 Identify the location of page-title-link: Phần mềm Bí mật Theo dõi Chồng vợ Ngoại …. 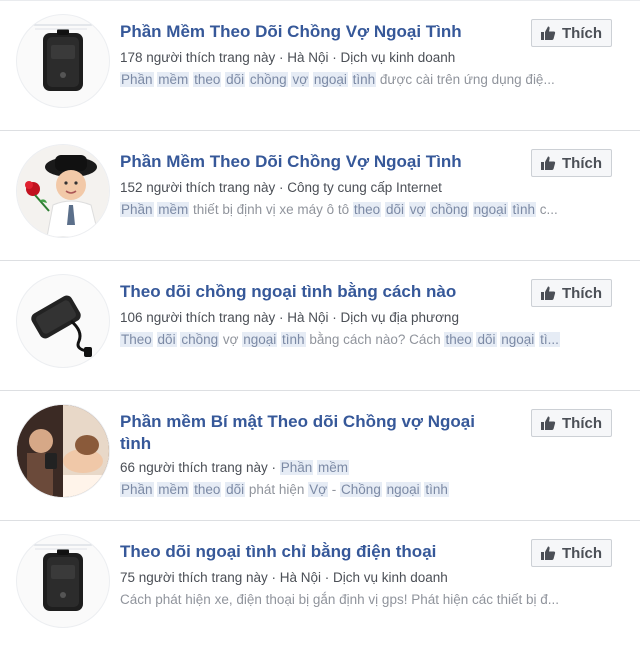
(315, 433).